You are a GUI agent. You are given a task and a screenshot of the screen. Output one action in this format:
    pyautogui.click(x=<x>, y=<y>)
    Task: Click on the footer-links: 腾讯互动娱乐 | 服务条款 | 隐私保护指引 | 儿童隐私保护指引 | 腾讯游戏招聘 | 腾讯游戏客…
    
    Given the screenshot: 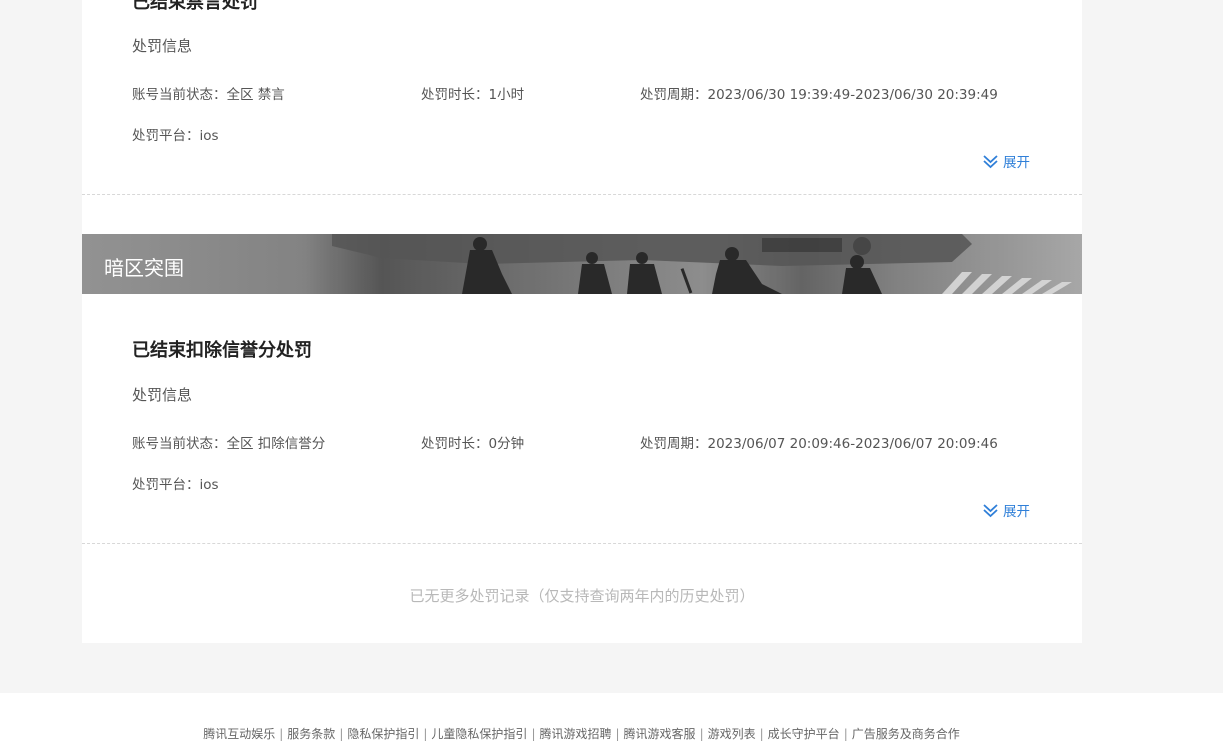 What is the action you would take?
    pyautogui.click(x=581, y=733)
    